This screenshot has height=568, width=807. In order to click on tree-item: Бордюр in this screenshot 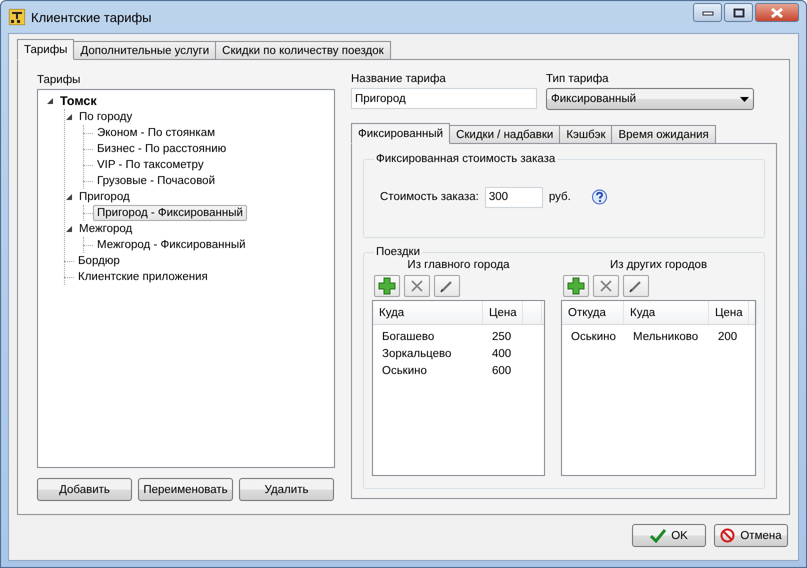, I will do `click(99, 261)`.